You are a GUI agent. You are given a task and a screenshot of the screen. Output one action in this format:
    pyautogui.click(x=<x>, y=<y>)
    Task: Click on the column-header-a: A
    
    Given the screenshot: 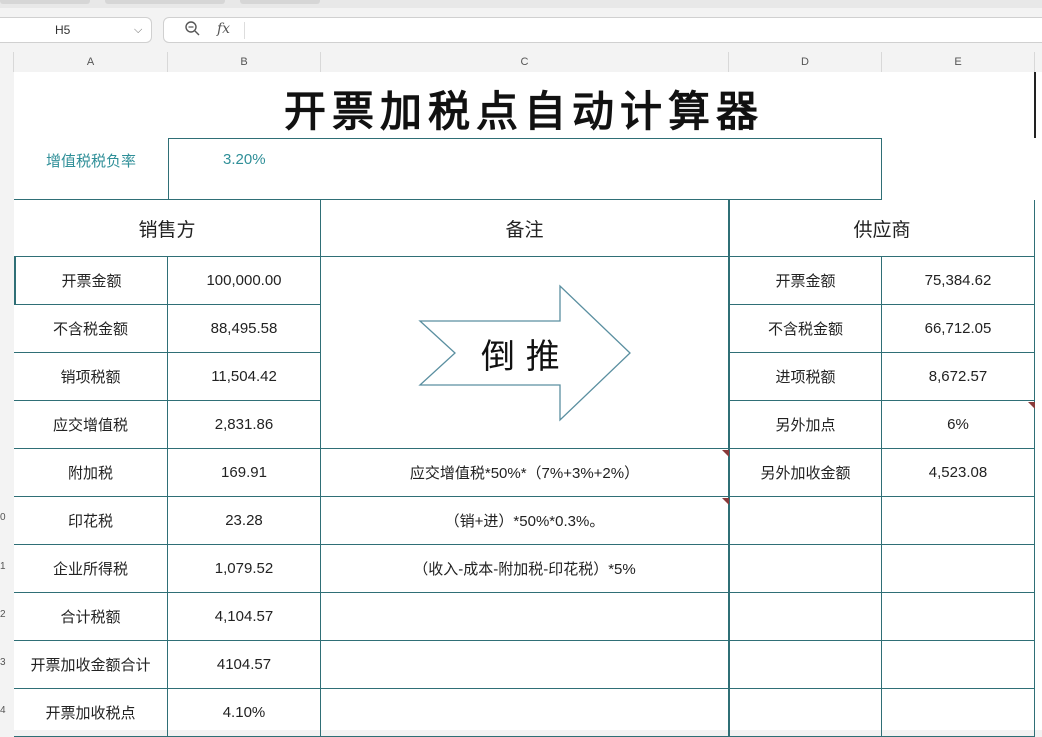 What is the action you would take?
    pyautogui.click(x=91, y=62)
    